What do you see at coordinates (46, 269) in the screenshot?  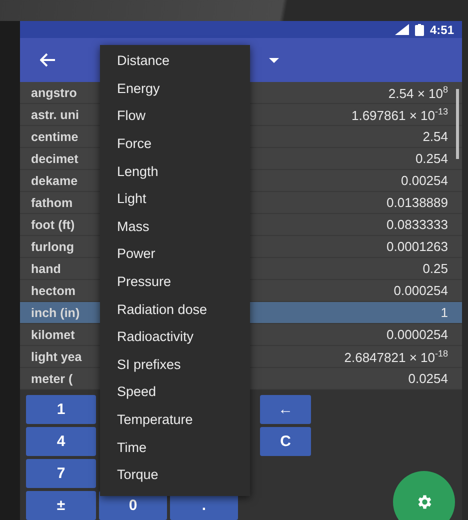 I see `unit-name: hand` at bounding box center [46, 269].